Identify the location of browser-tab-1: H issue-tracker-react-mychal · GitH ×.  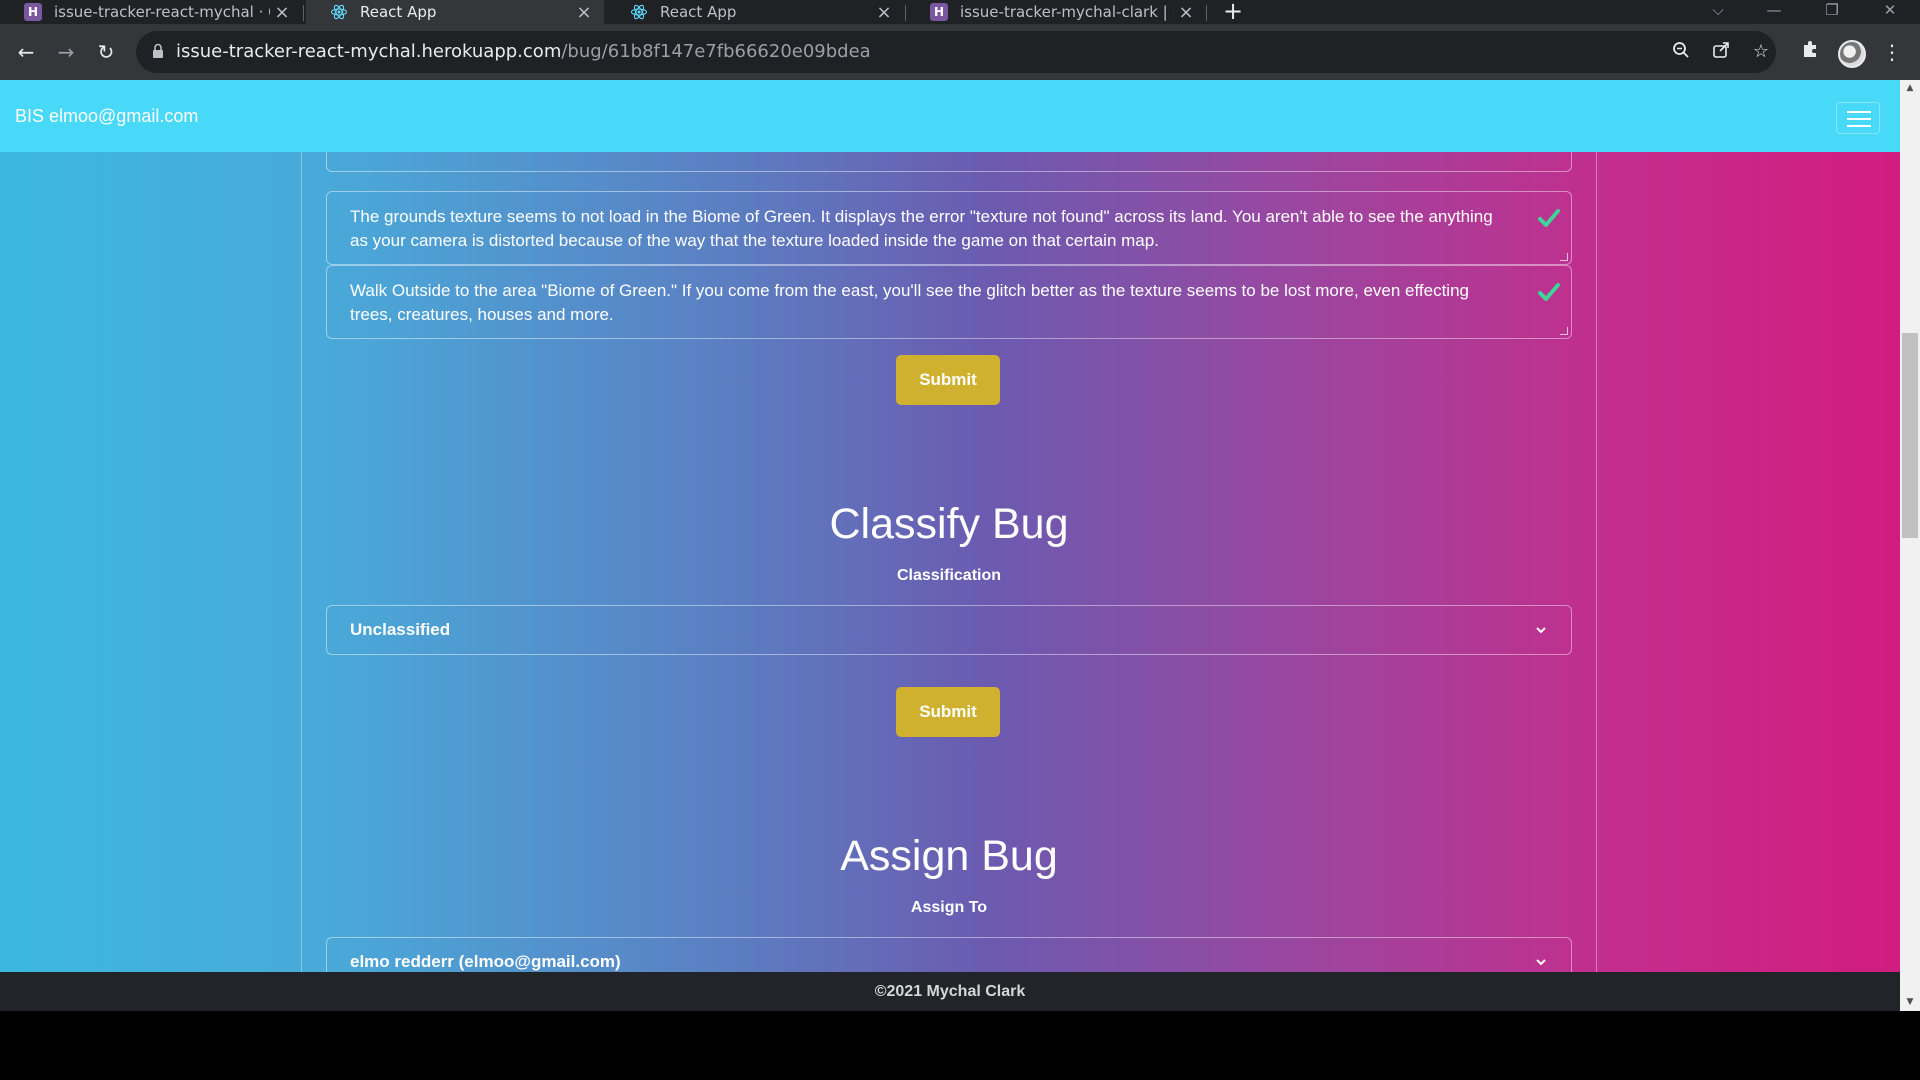
(151, 12).